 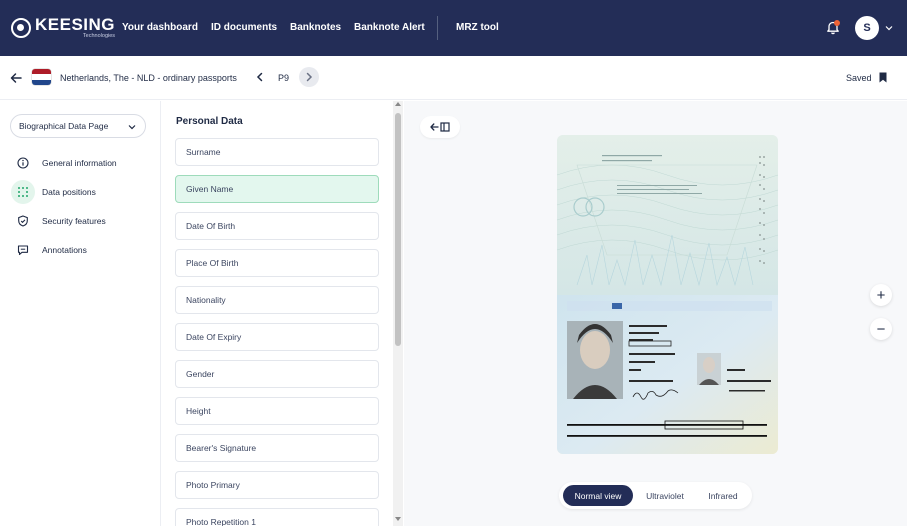 I want to click on logo-subtitle: Technologies, so click(x=99, y=36).